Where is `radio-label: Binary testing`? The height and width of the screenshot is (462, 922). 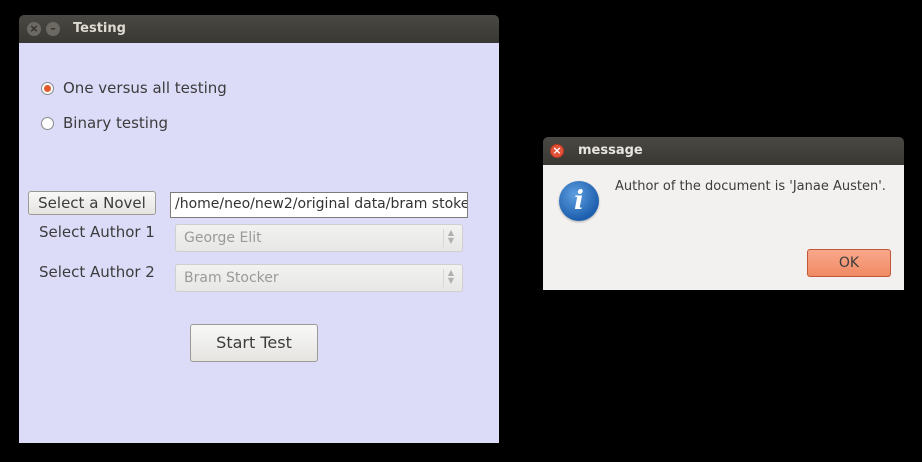 radio-label: Binary testing is located at coordinates (115, 123).